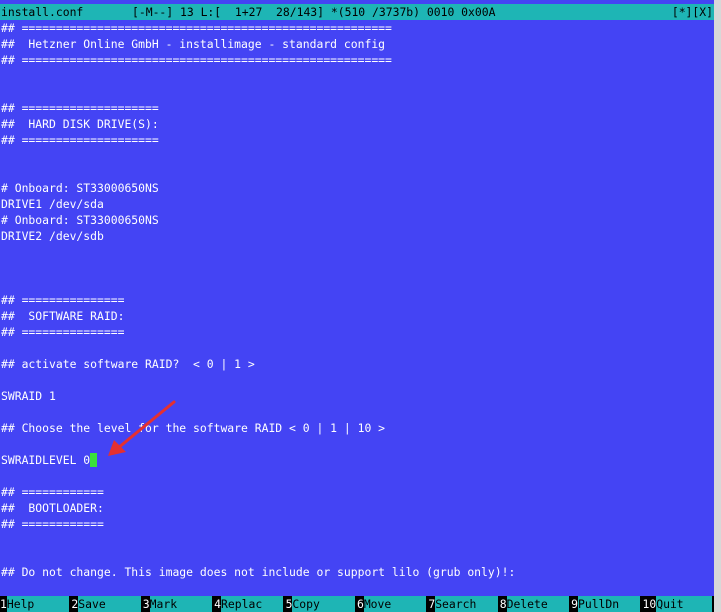  I want to click on editor-line: DRIVE2 /dev/sdb, so click(52, 236).